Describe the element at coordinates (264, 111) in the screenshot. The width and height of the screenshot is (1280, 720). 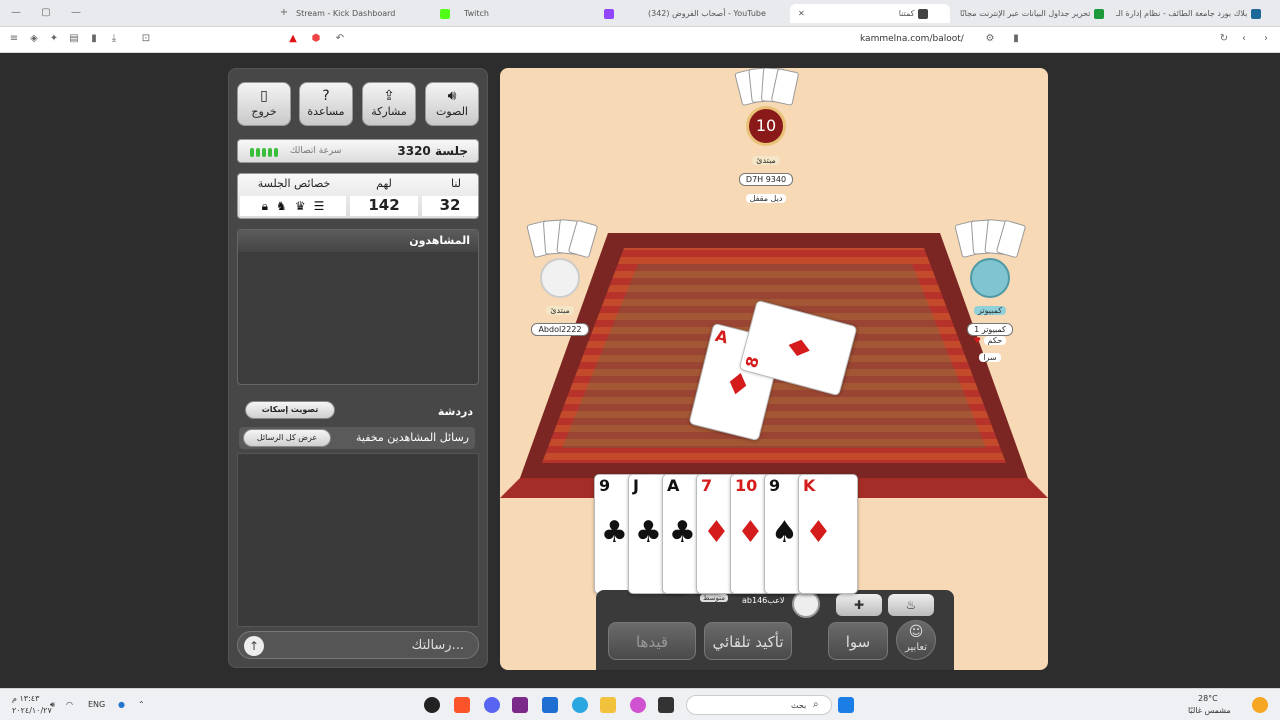
I see `exit-label: خروج` at that location.